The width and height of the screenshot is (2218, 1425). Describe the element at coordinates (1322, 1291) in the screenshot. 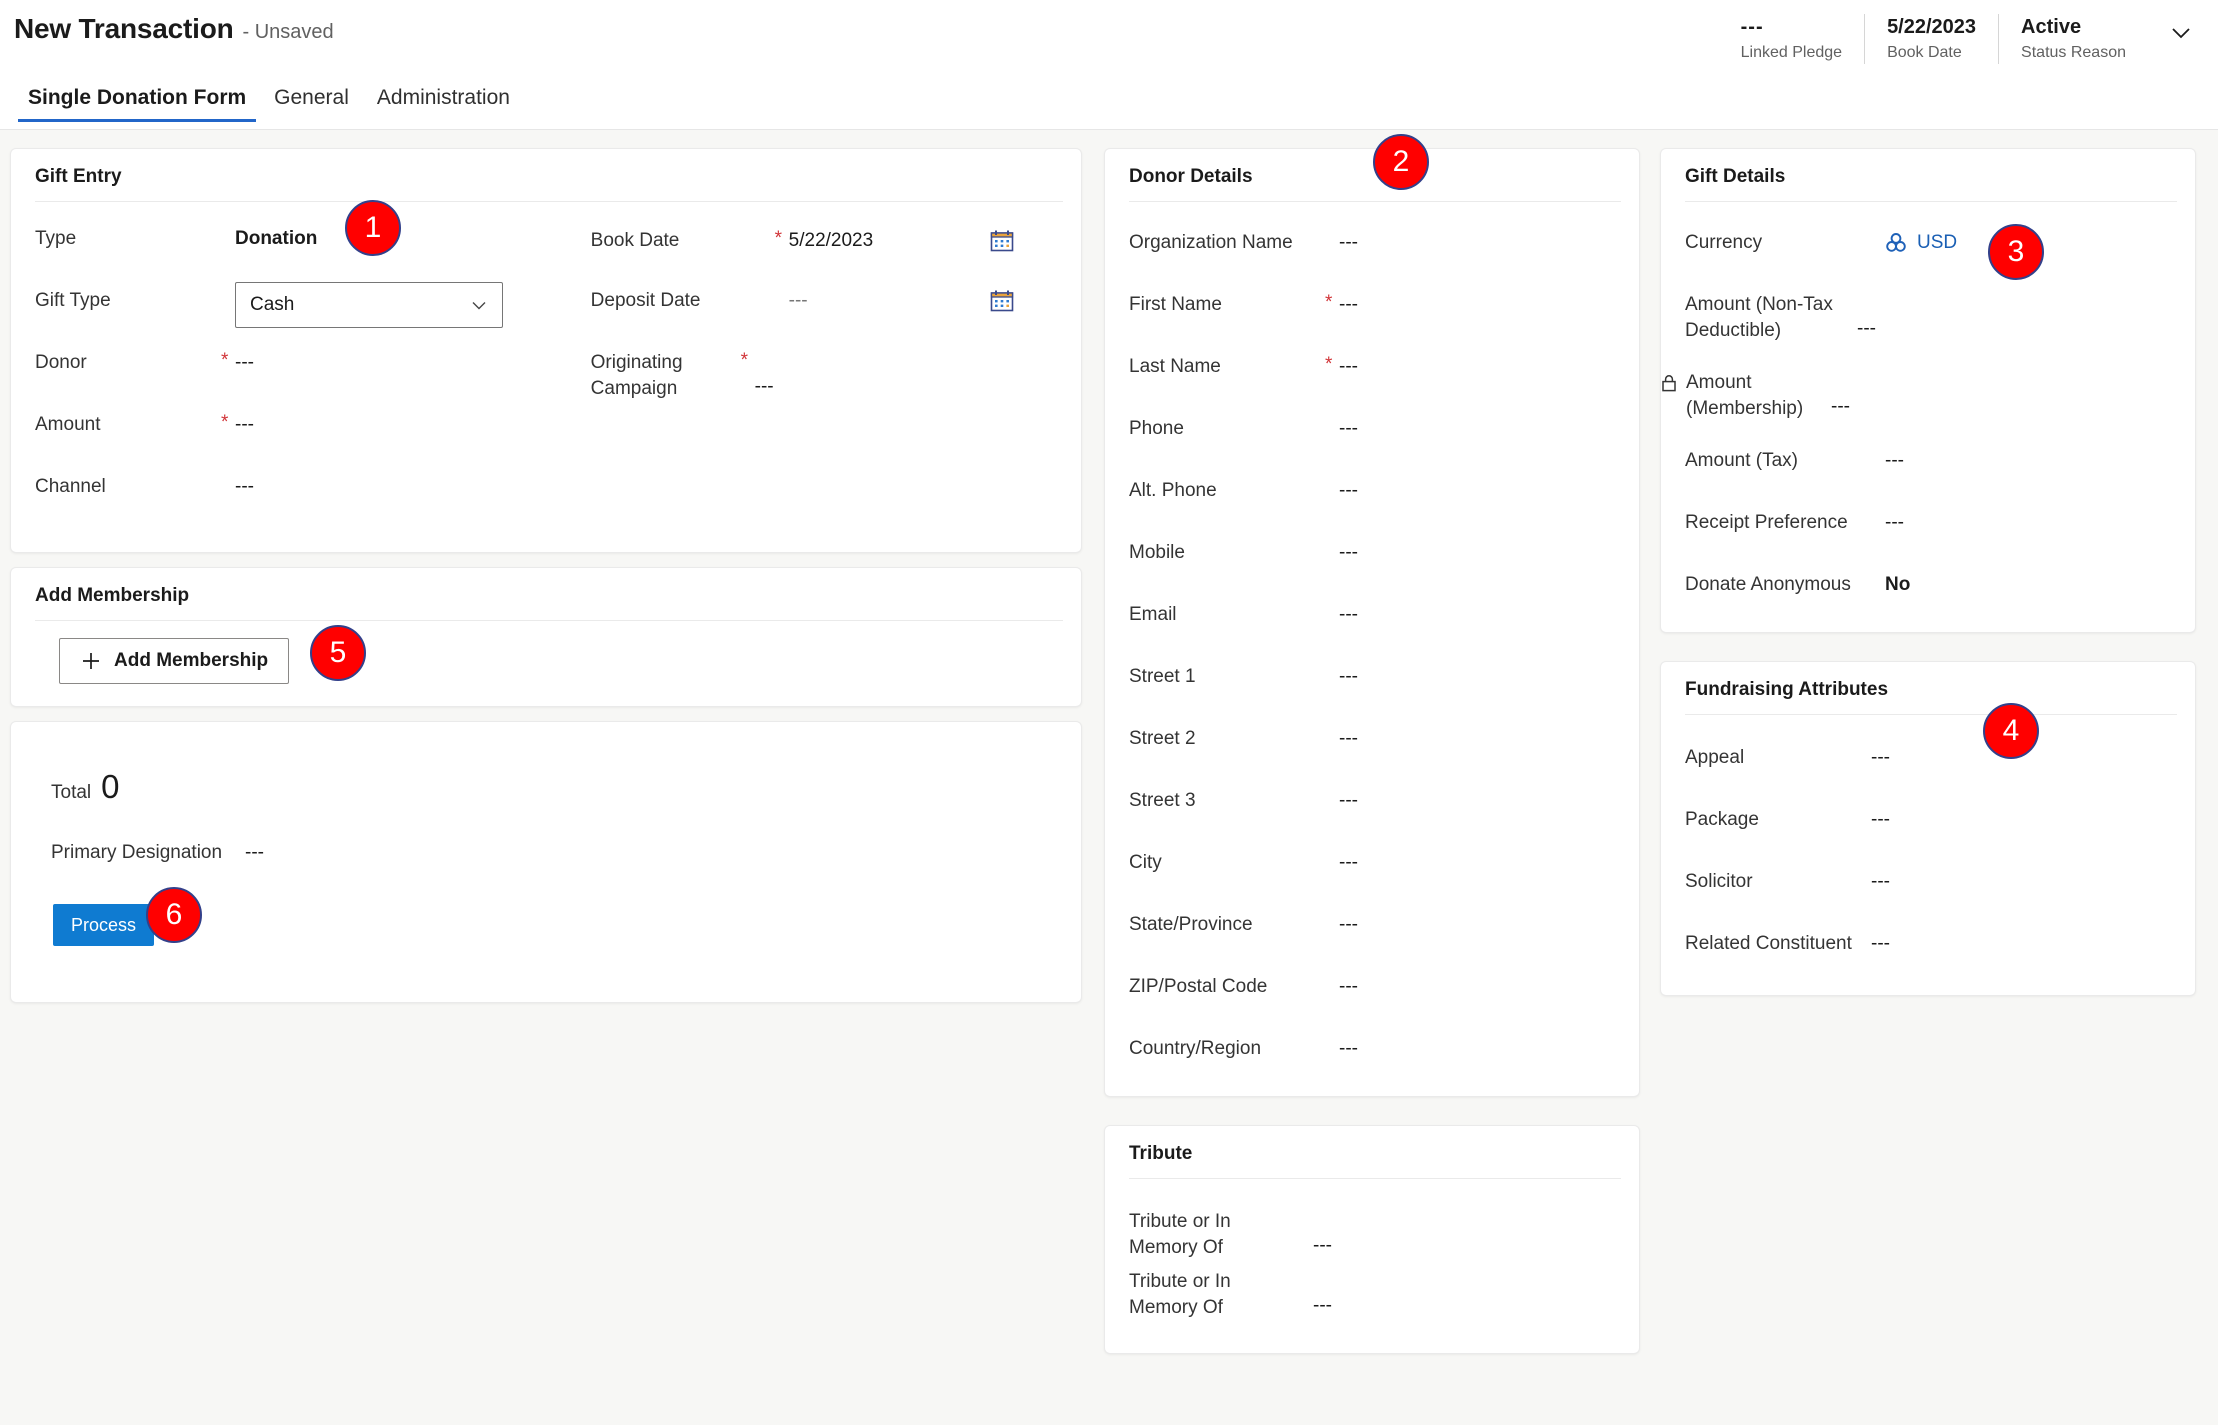

I see `tribute-2-value: ---` at that location.